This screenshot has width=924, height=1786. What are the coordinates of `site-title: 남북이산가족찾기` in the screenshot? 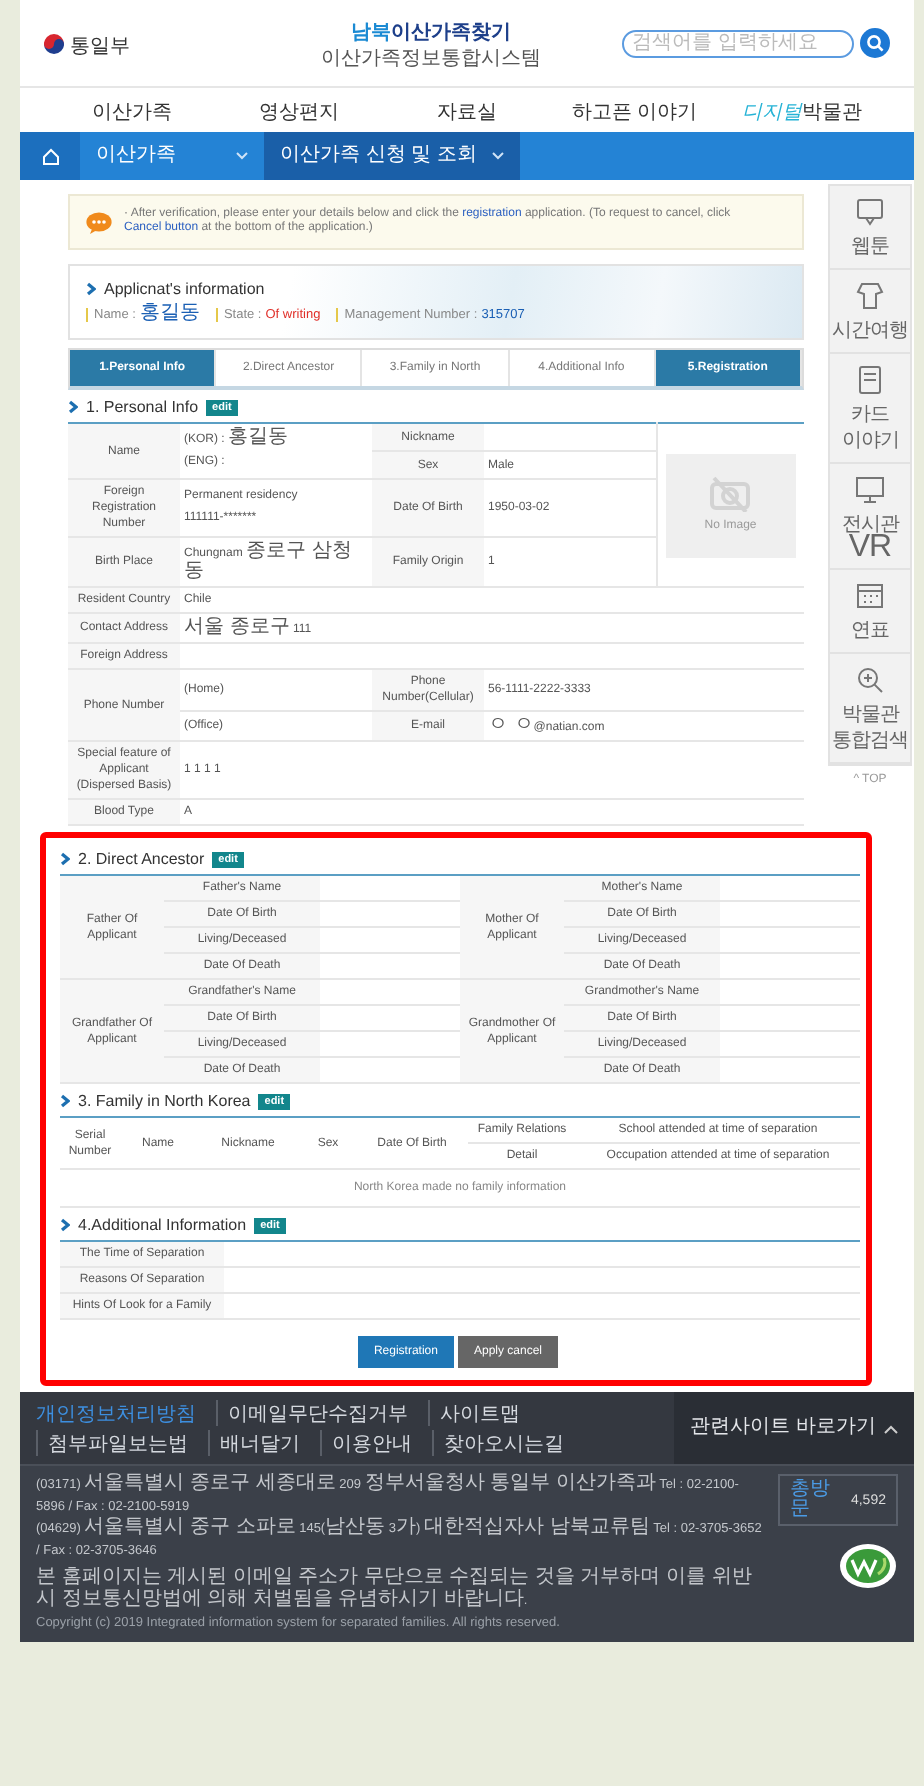 It's located at (431, 31).